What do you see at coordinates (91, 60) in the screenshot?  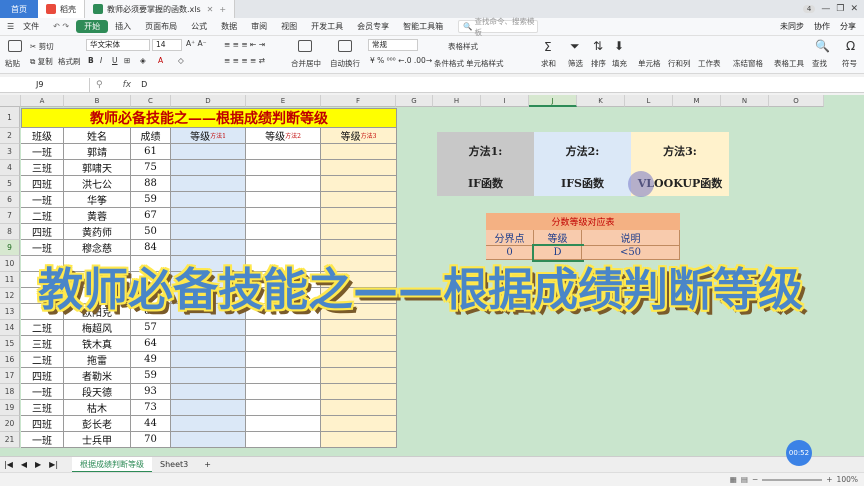 I see `bold-icon: B` at bounding box center [91, 60].